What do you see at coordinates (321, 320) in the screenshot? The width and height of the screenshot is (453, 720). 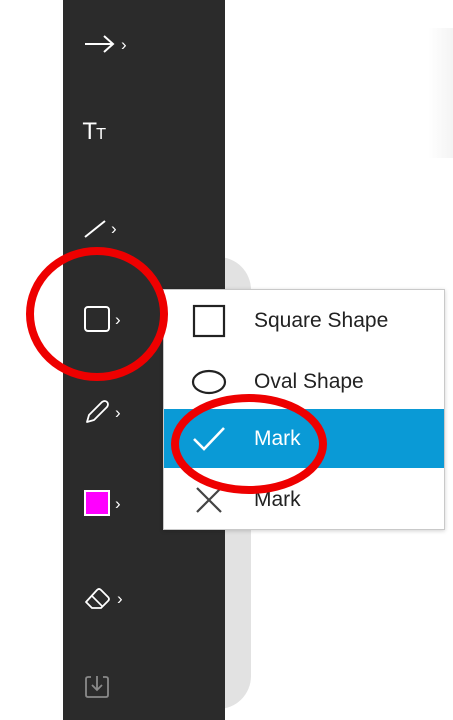 I see `menu-item-label: Square Shape` at bounding box center [321, 320].